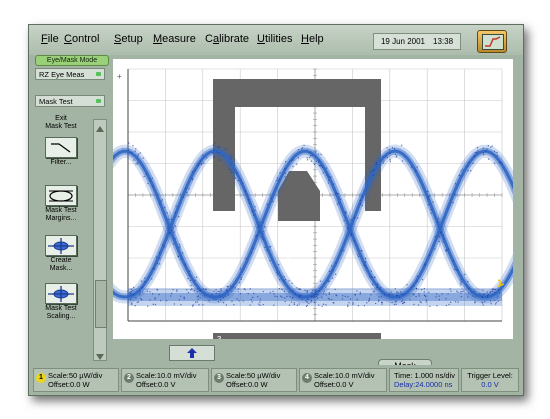 This screenshot has width=550, height=419. I want to click on dropdown-value: RZ Eye Meas, so click(62, 74).